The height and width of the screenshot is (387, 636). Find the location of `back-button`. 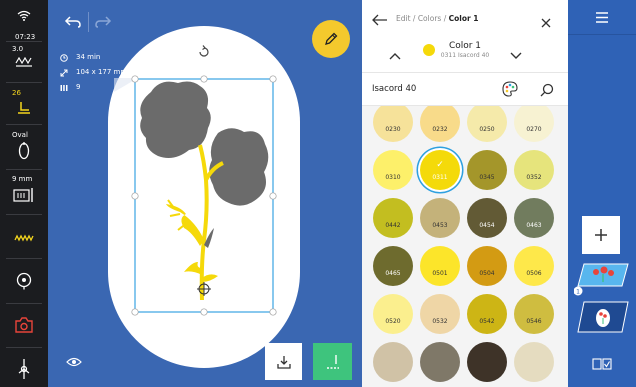

back-button is located at coordinates (380, 20).